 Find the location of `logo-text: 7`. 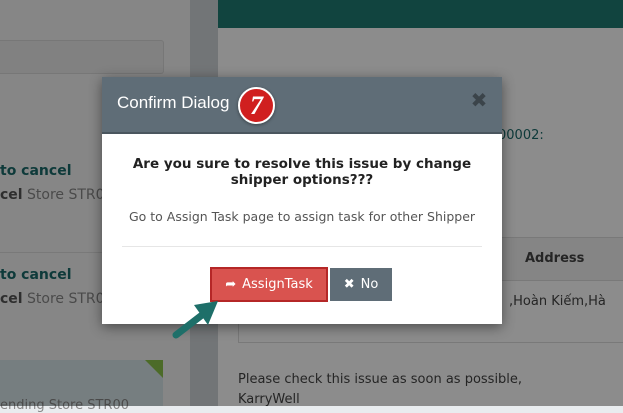

logo-text: 7 is located at coordinates (256, 105).